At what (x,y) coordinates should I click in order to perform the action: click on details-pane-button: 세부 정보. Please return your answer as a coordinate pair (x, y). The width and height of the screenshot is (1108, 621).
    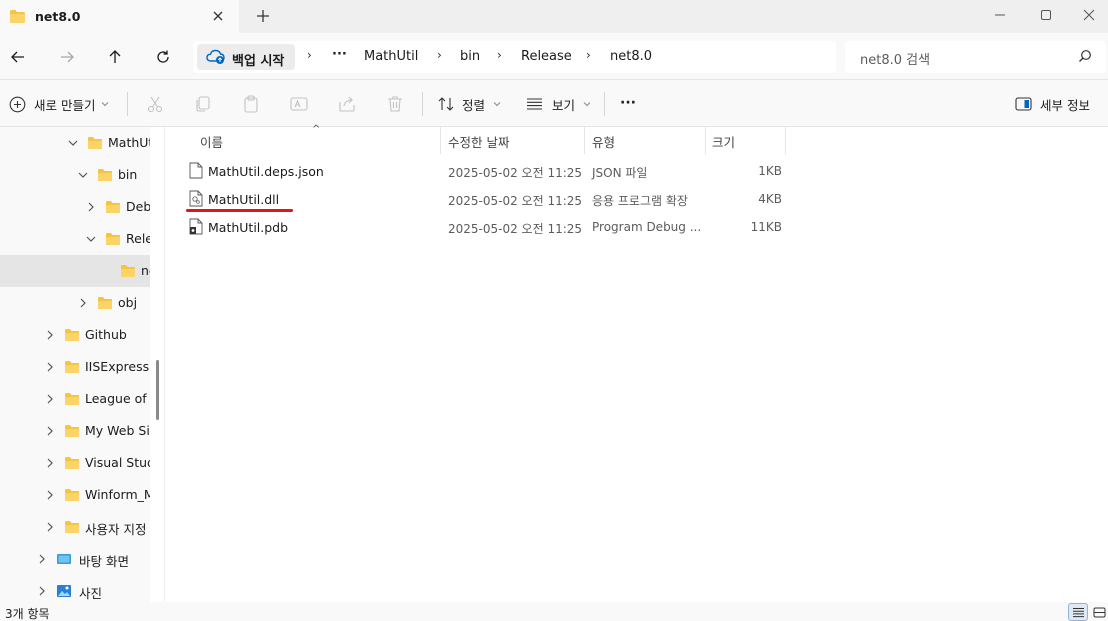
    Looking at the image, I should click on (1052, 104).